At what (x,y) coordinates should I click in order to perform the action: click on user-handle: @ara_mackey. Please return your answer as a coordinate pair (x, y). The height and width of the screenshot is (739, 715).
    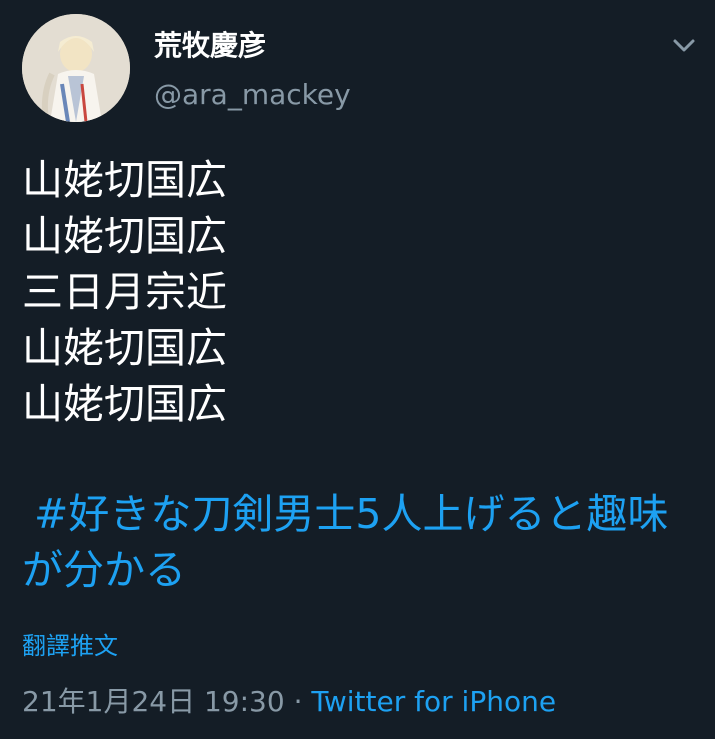
    Looking at the image, I should click on (252, 94).